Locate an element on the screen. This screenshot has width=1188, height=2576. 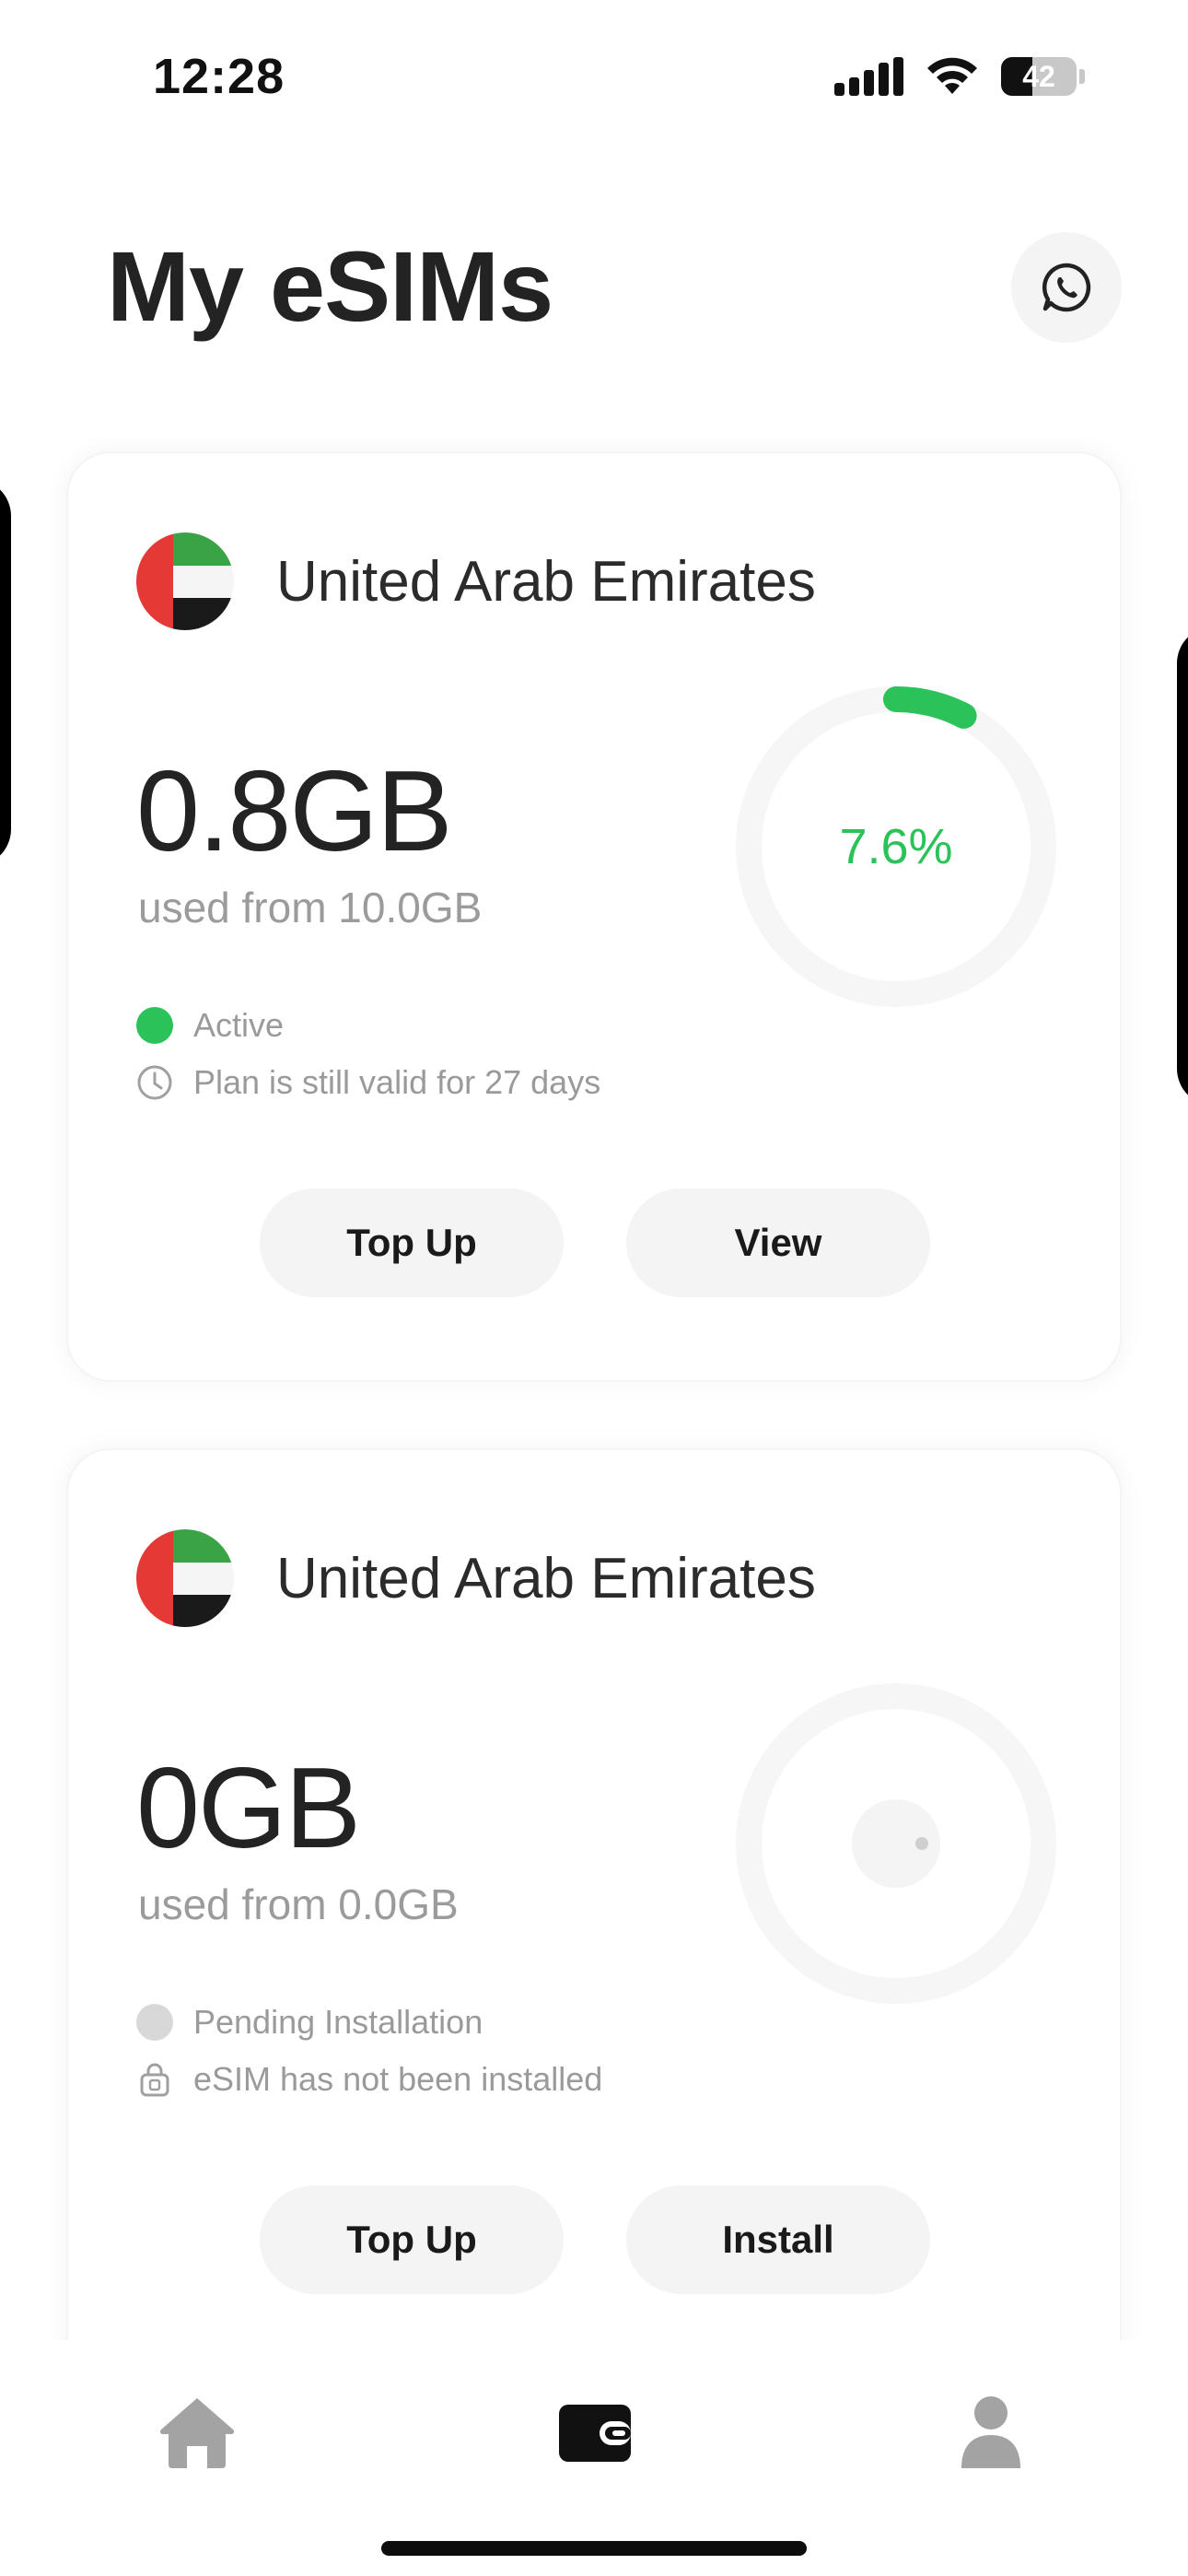
whatsapp-support-button is located at coordinates (1066, 287).